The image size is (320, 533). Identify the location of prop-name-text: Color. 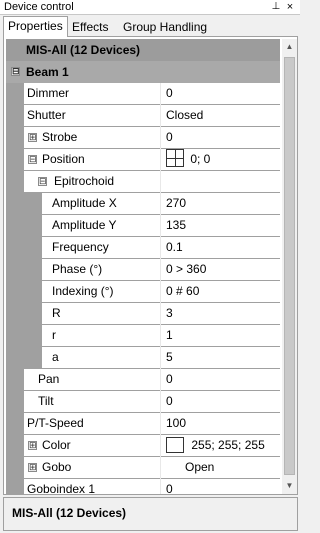
(56, 445).